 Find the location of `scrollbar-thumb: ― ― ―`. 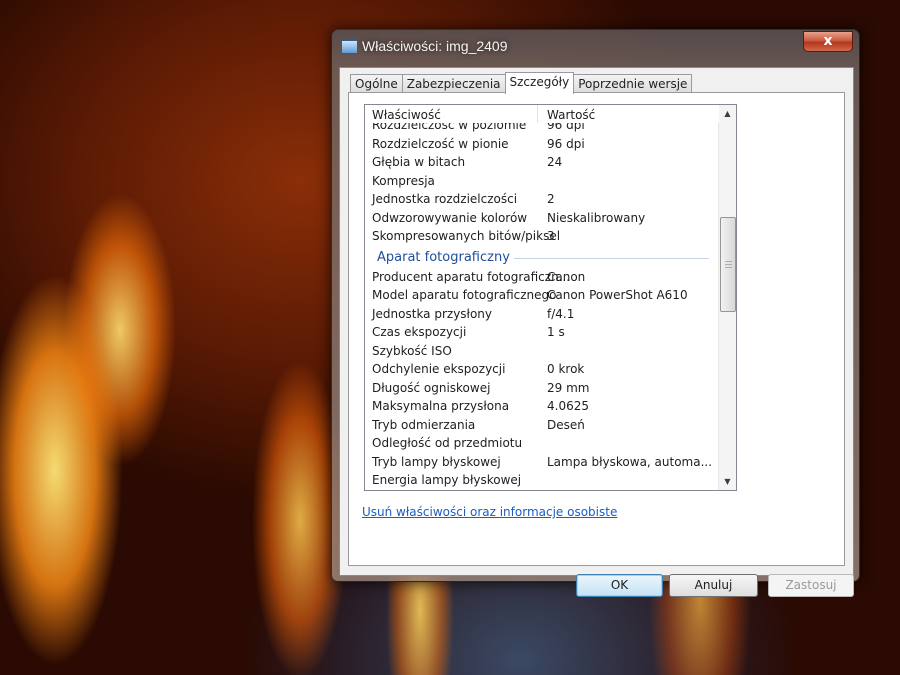

scrollbar-thumb: ― ― ― is located at coordinates (728, 264).